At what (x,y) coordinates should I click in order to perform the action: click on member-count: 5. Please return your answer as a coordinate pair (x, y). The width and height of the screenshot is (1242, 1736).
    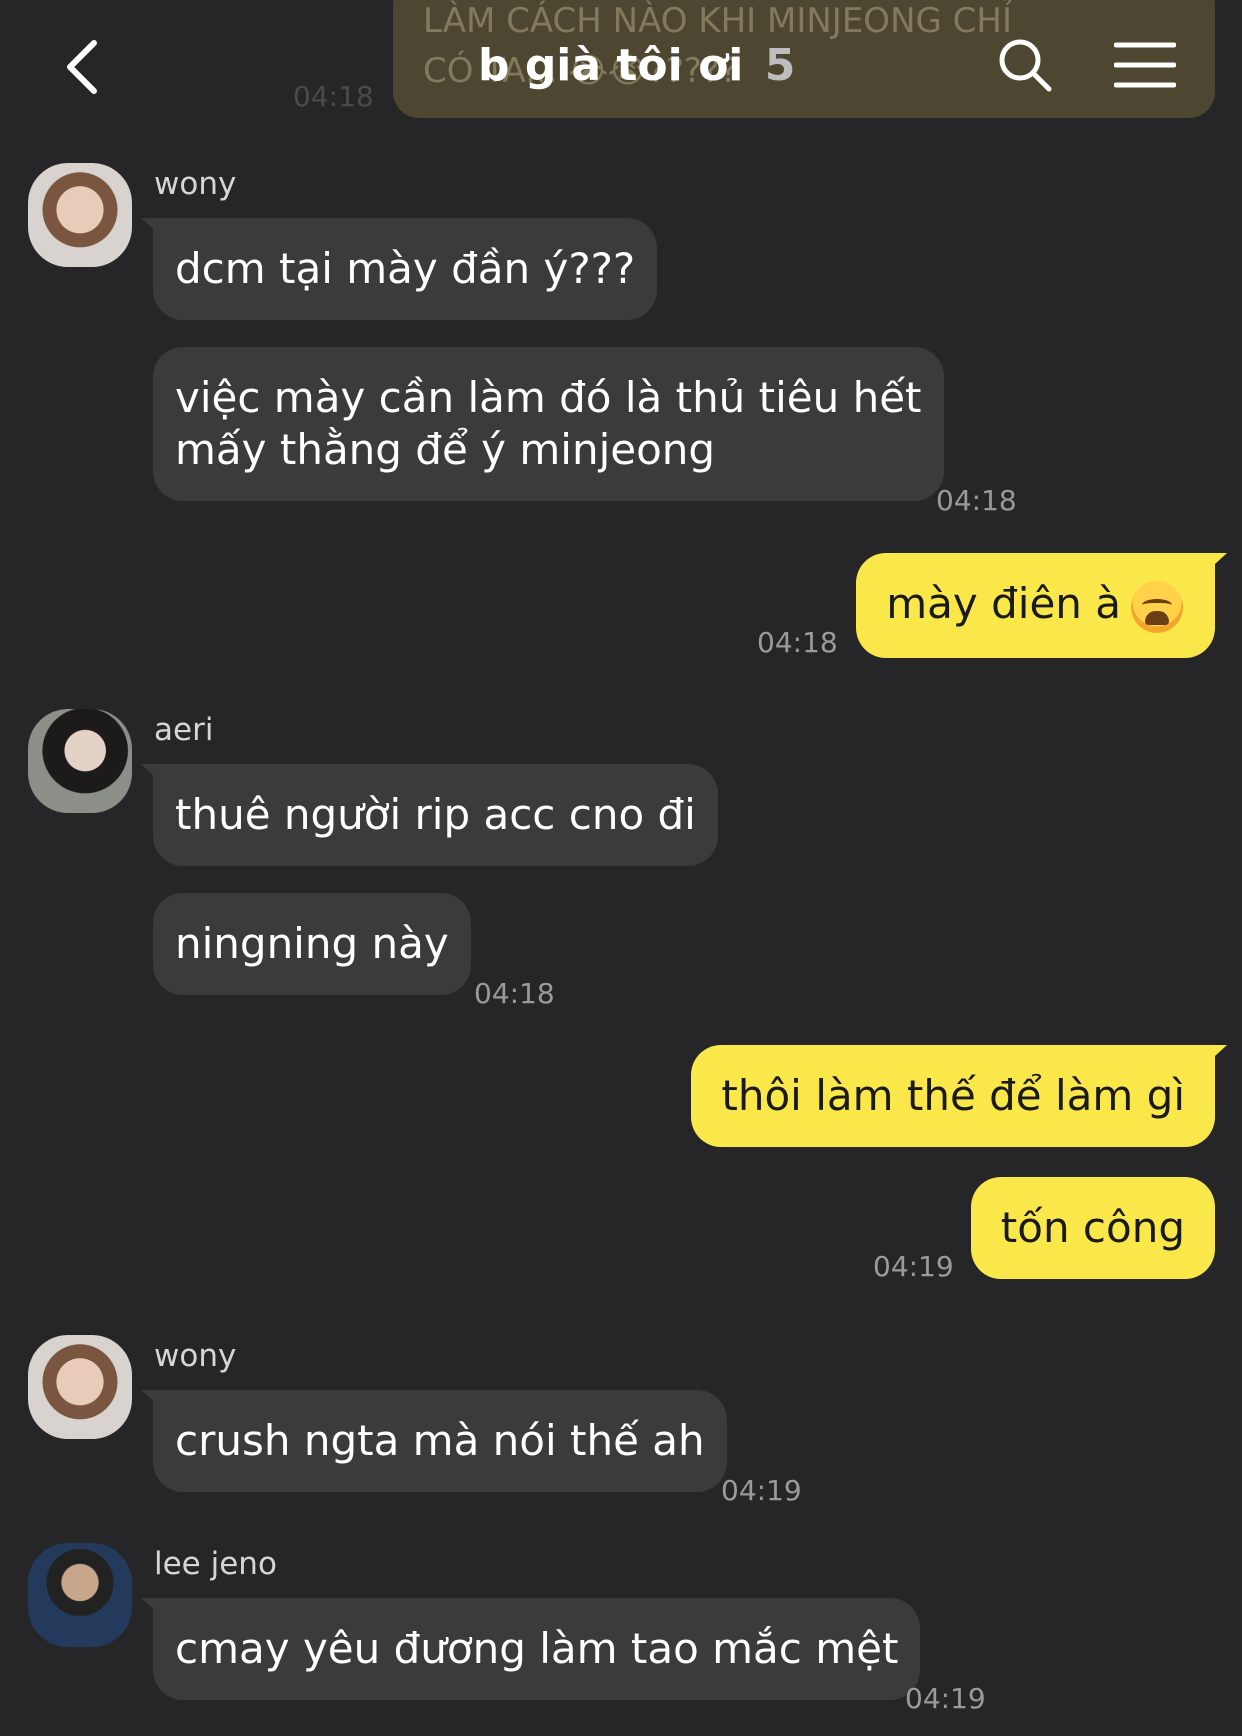
    Looking at the image, I should click on (780, 65).